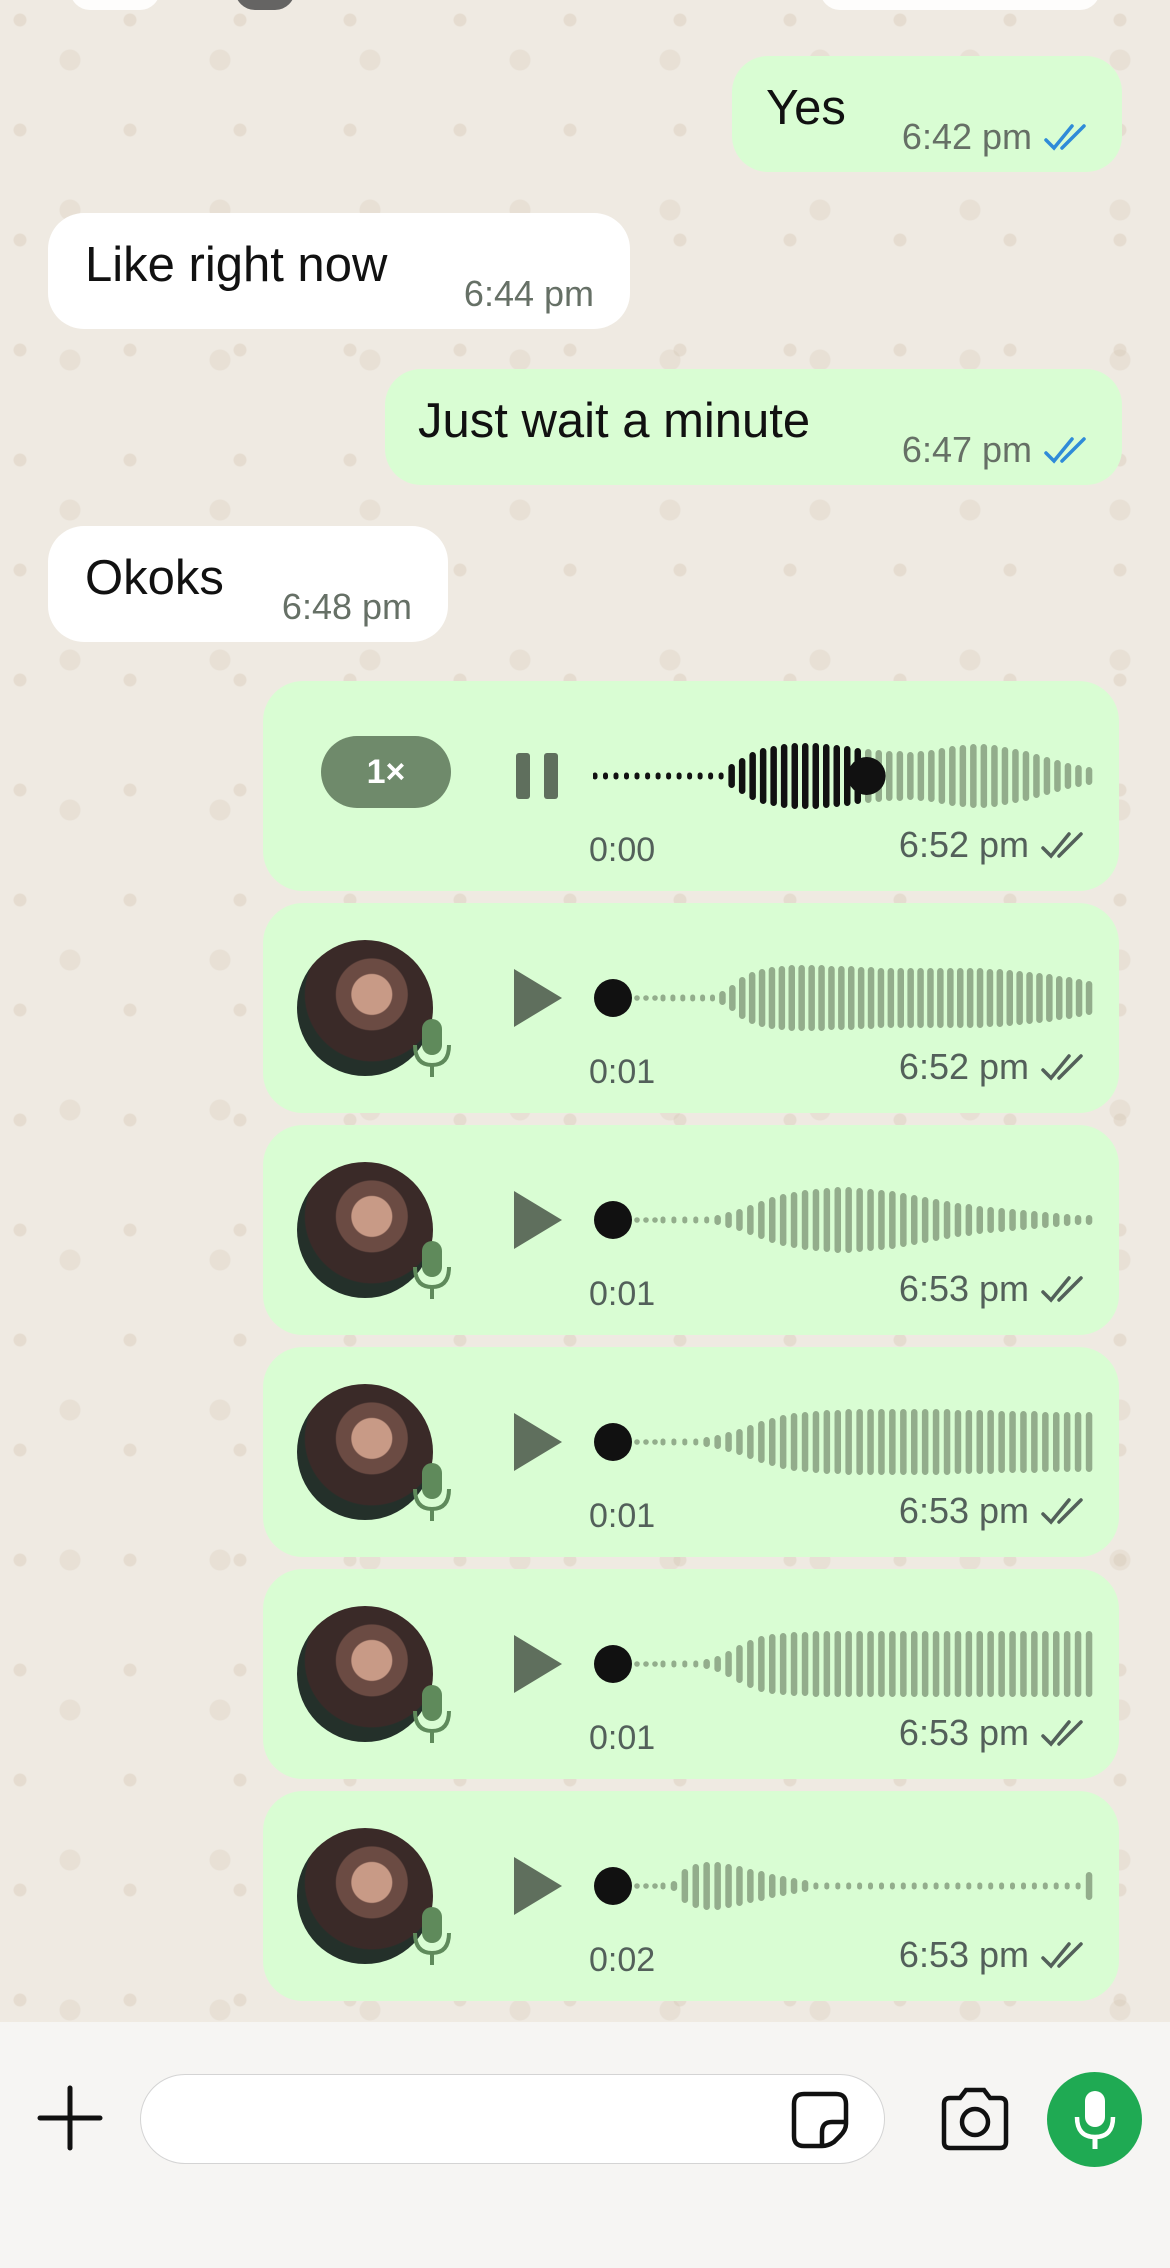  What do you see at coordinates (248, 584) in the screenshot?
I see `message-bubble-incoming: Okoks 6:48 pm` at bounding box center [248, 584].